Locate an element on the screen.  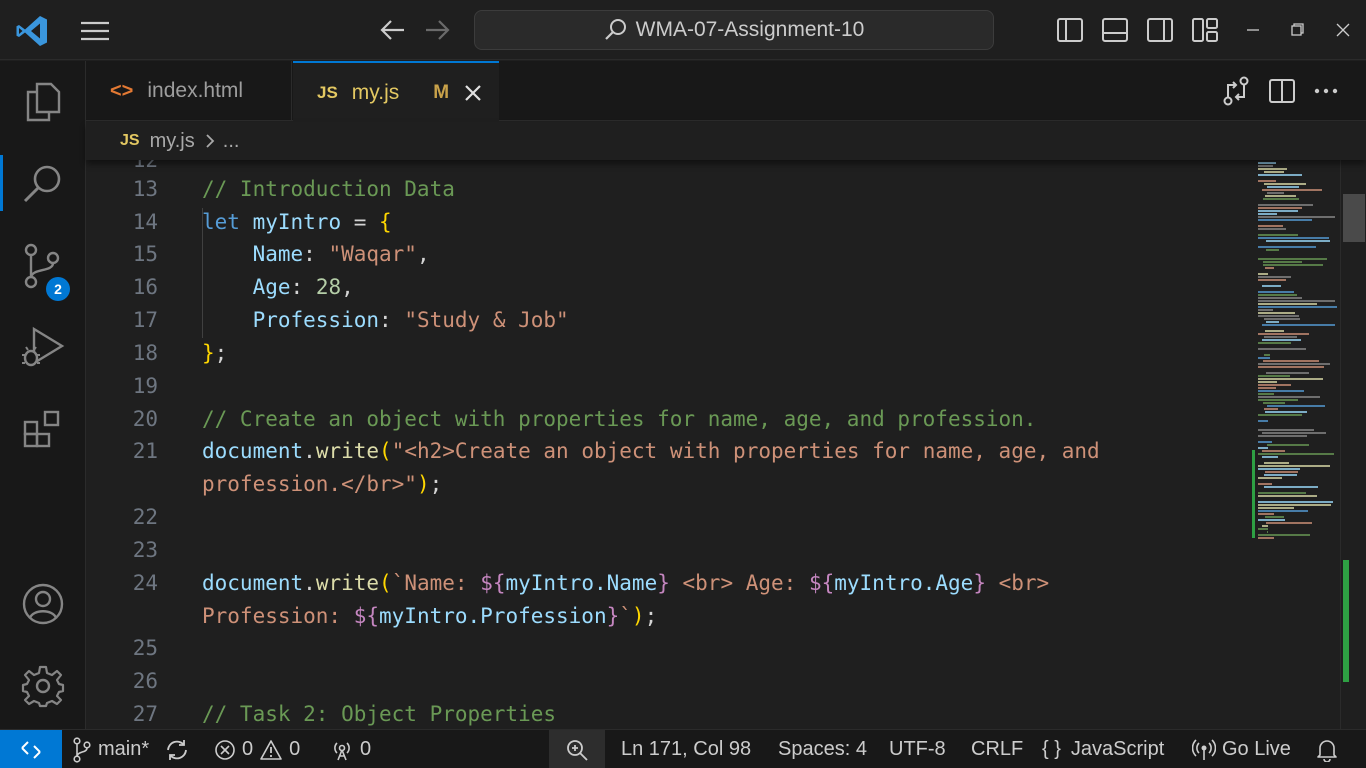
line-number: 13 is located at coordinates (145, 189).